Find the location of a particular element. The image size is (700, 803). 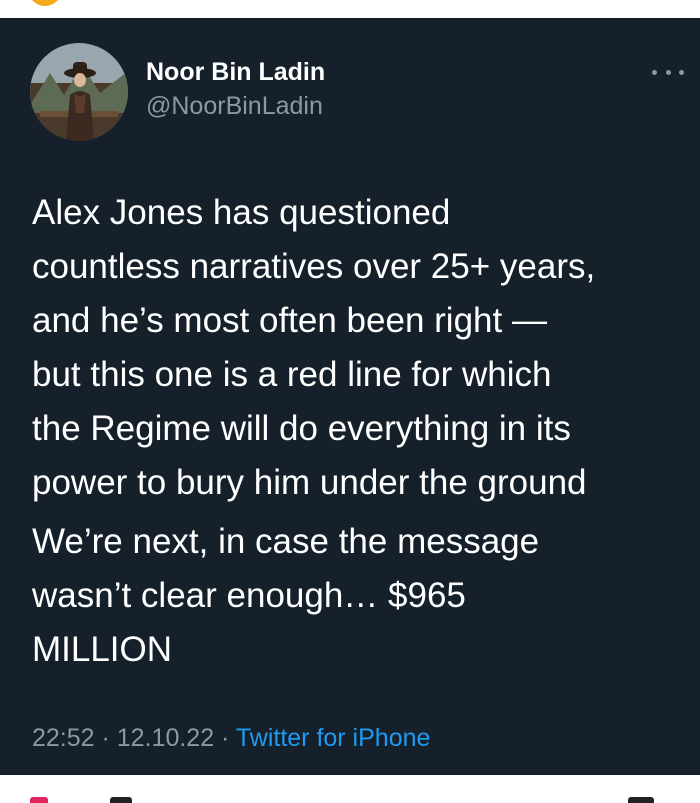

partial-heart-icon is located at coordinates (39, 800).